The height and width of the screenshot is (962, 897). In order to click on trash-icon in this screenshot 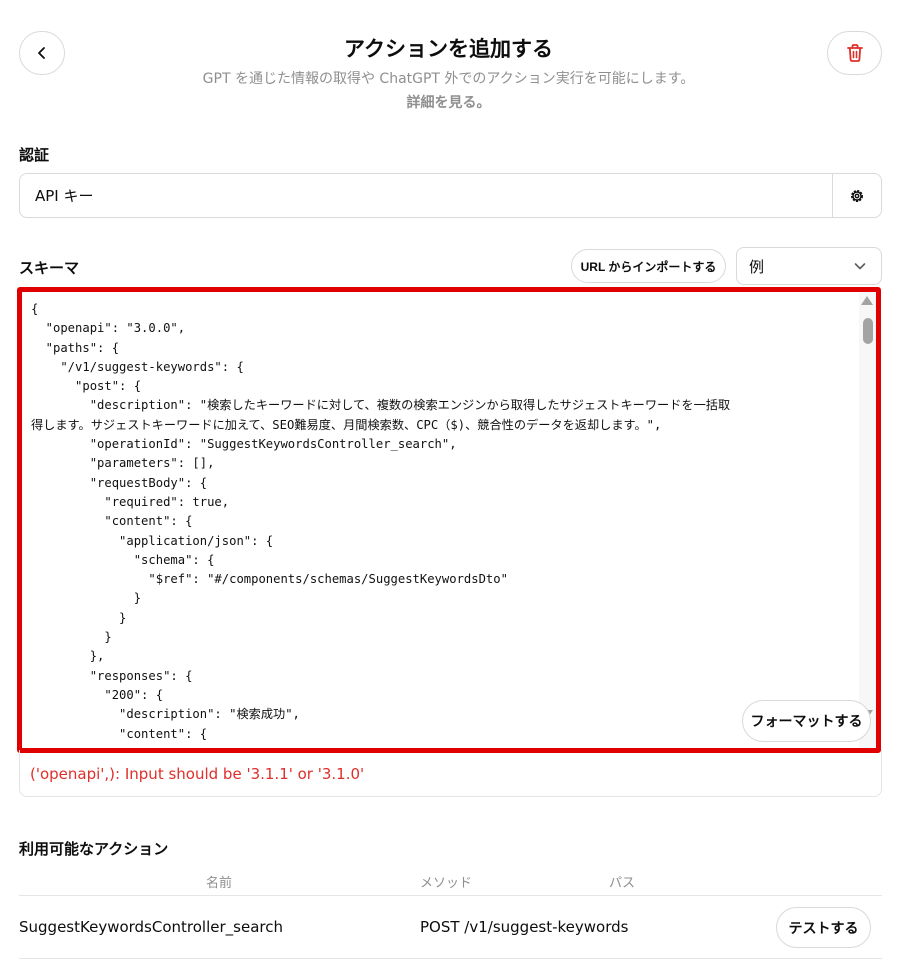, I will do `click(854, 53)`.